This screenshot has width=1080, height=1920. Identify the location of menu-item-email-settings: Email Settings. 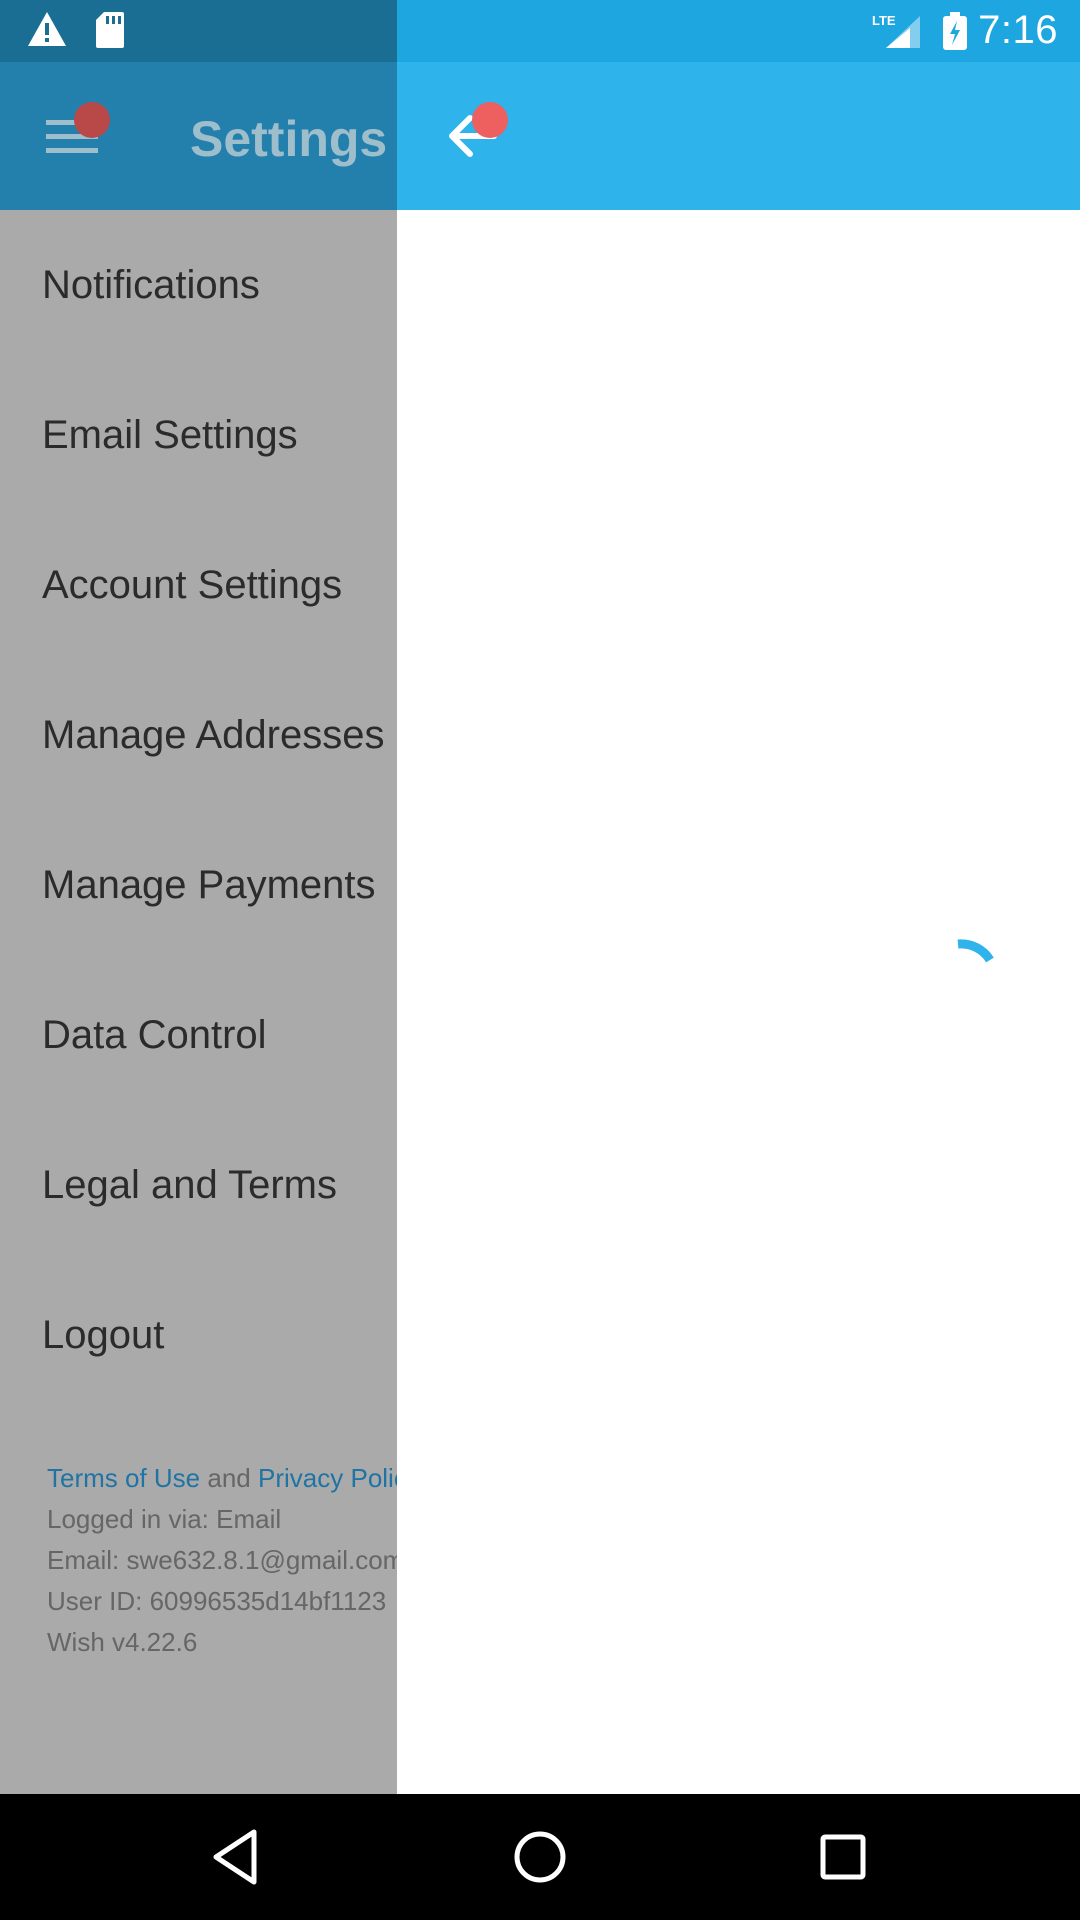
(198, 435).